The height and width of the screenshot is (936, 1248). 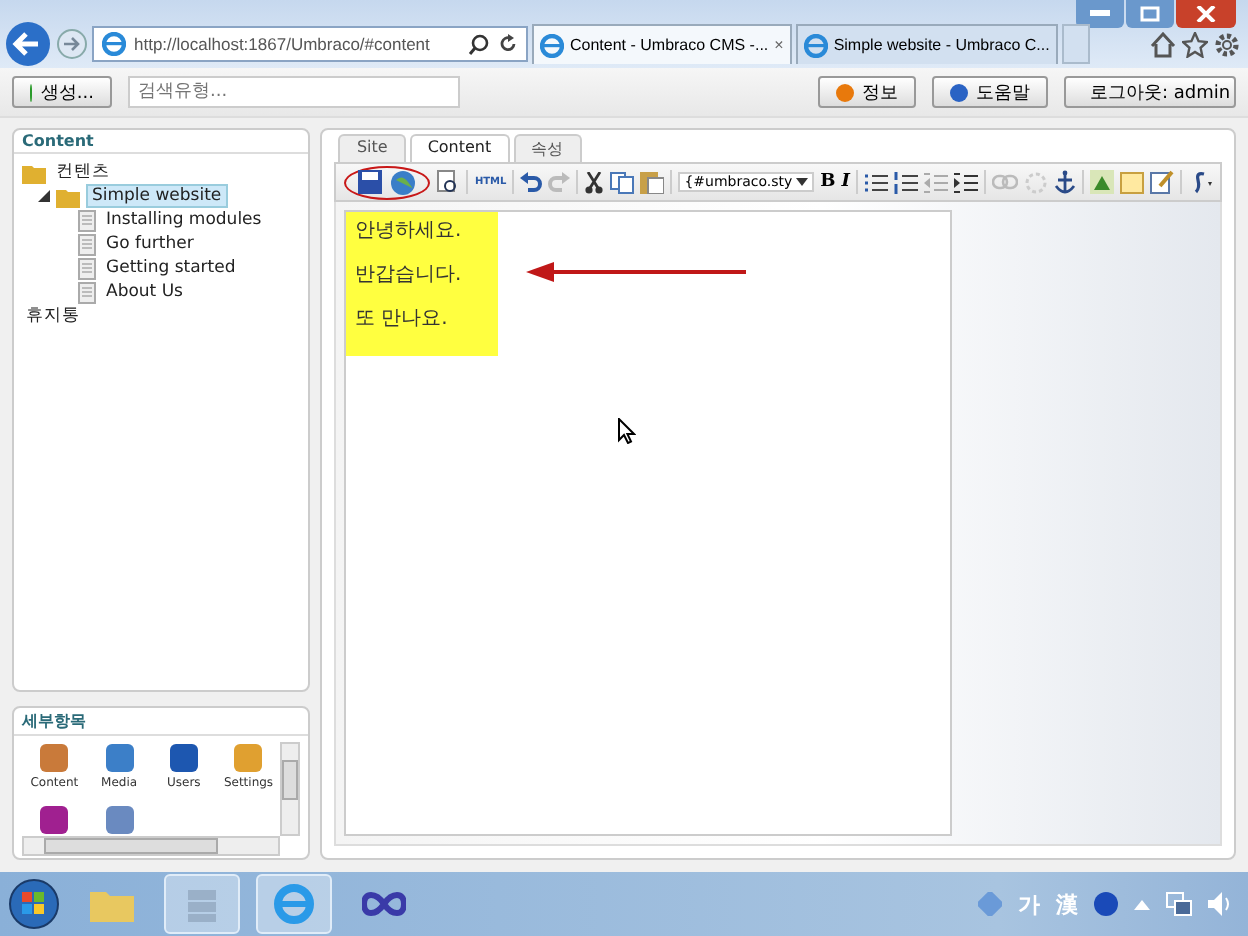 I want to click on tab-close-button: ×, so click(x=779, y=45).